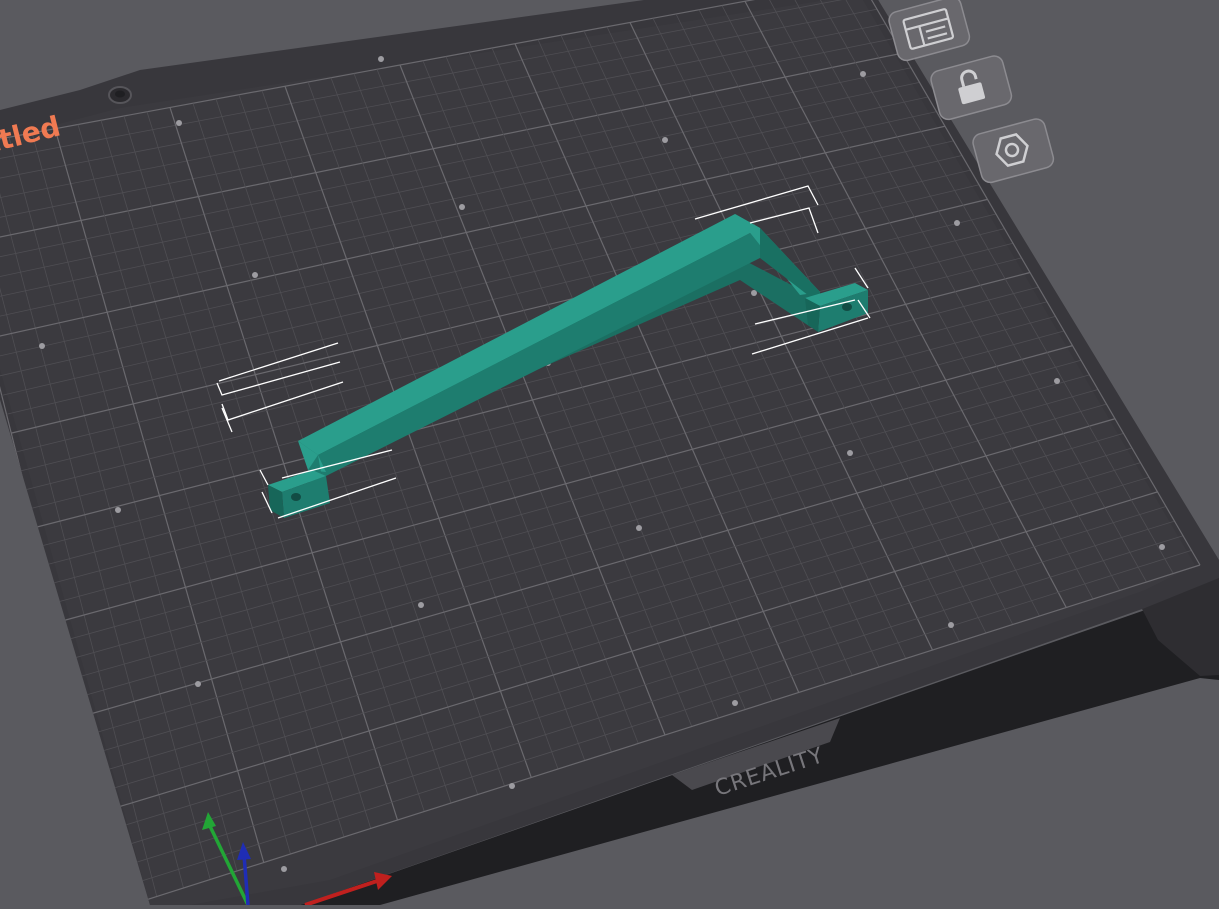 The image size is (1219, 909). What do you see at coordinates (120, 95) in the screenshot?
I see `plate-marker-icon` at bounding box center [120, 95].